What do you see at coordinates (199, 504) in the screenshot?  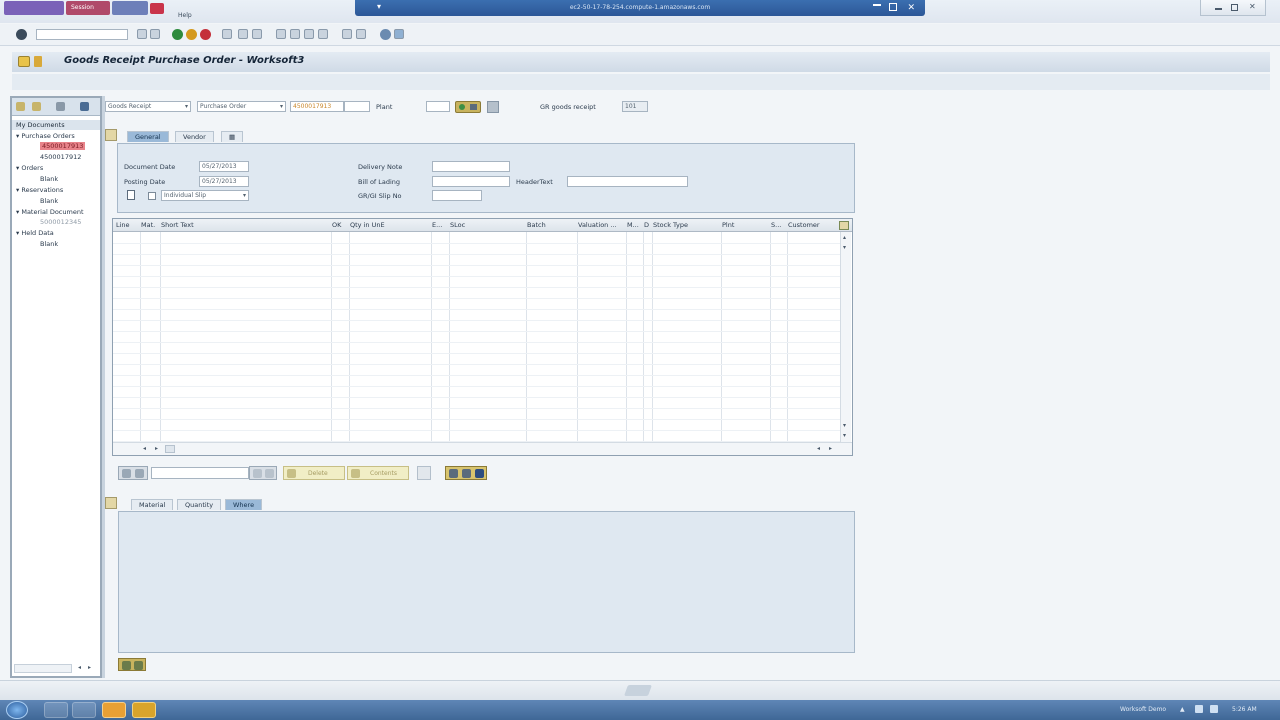 I see `tab-quantity: Quantity` at bounding box center [199, 504].